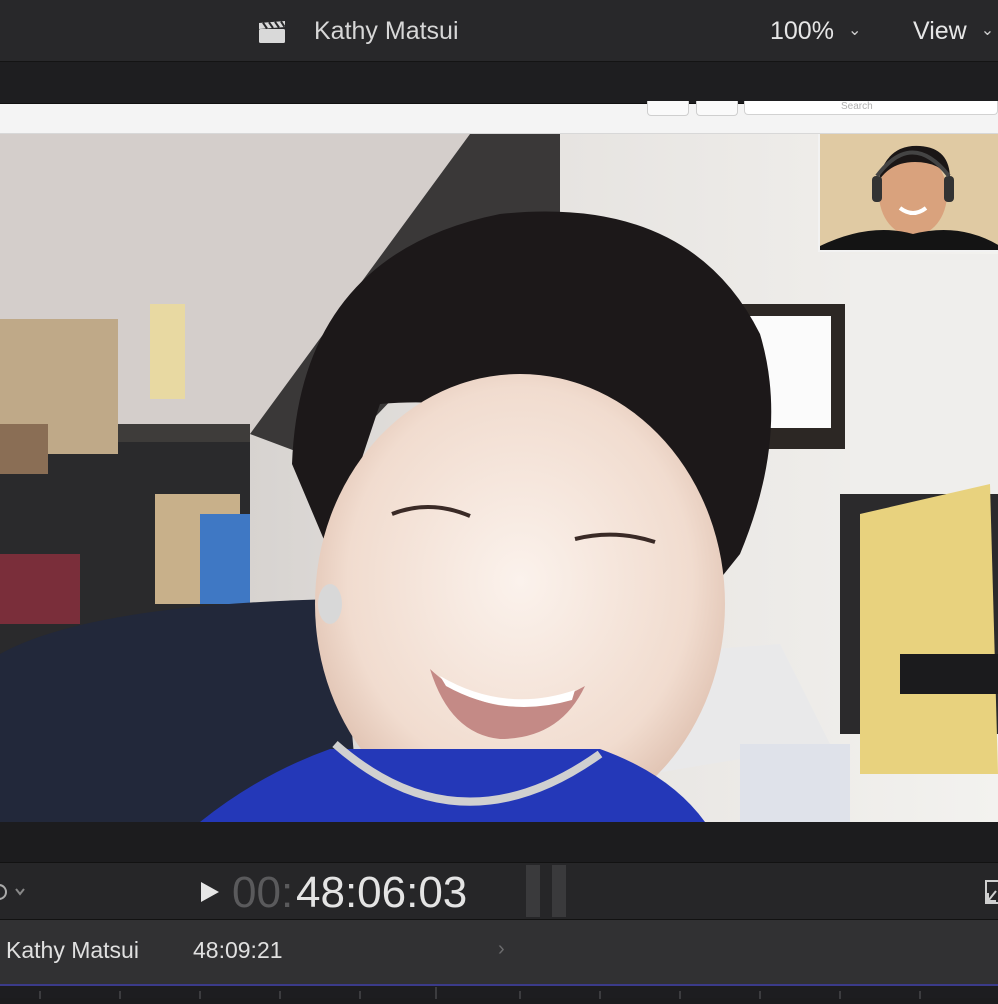 The image size is (998, 1004). What do you see at coordinates (16, 892) in the screenshot?
I see `gear-icon` at bounding box center [16, 892].